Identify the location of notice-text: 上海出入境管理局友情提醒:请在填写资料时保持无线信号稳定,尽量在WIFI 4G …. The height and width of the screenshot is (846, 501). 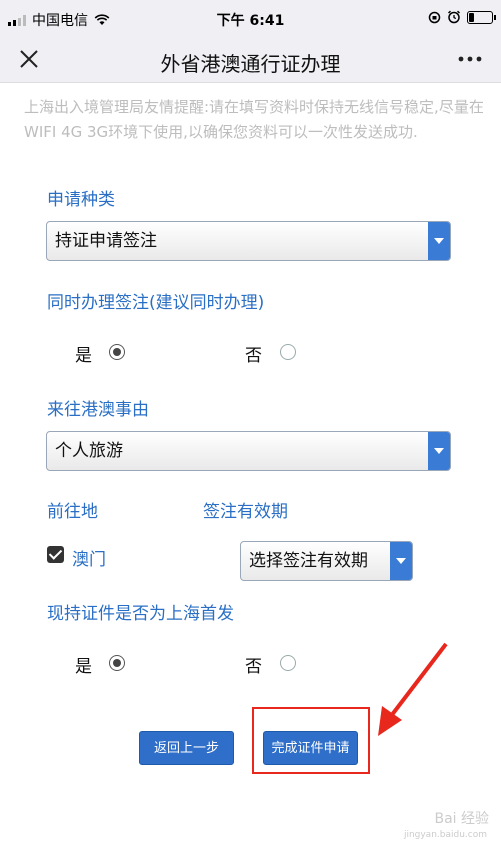
(254, 119).